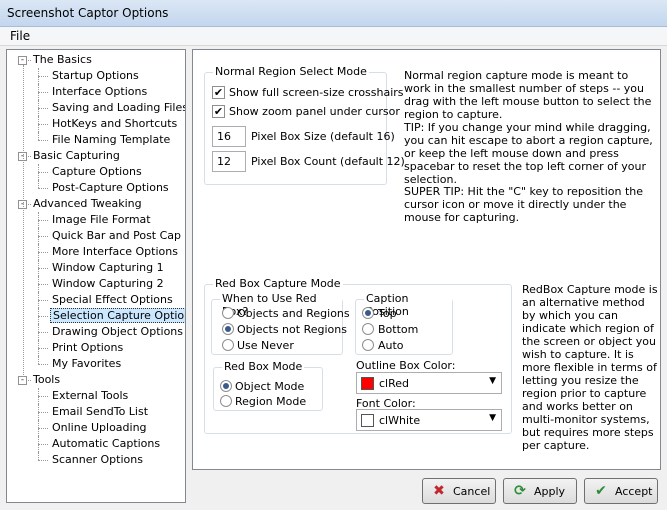 The image size is (667, 510). I want to click on tree-item-label: Window Capturing 1, so click(108, 267).